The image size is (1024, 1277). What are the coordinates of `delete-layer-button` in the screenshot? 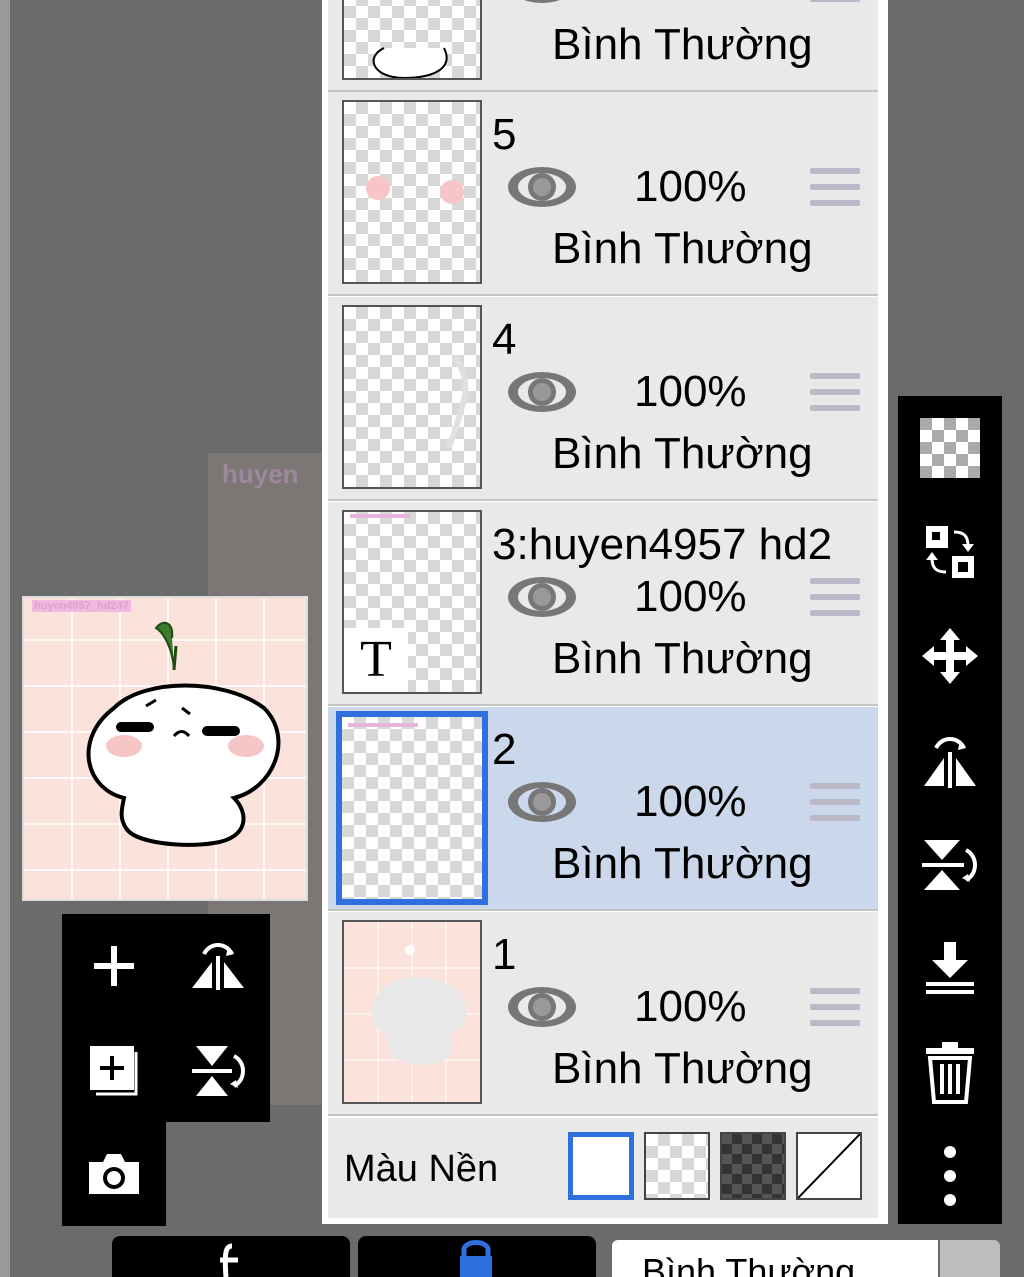 It's located at (950, 1072).